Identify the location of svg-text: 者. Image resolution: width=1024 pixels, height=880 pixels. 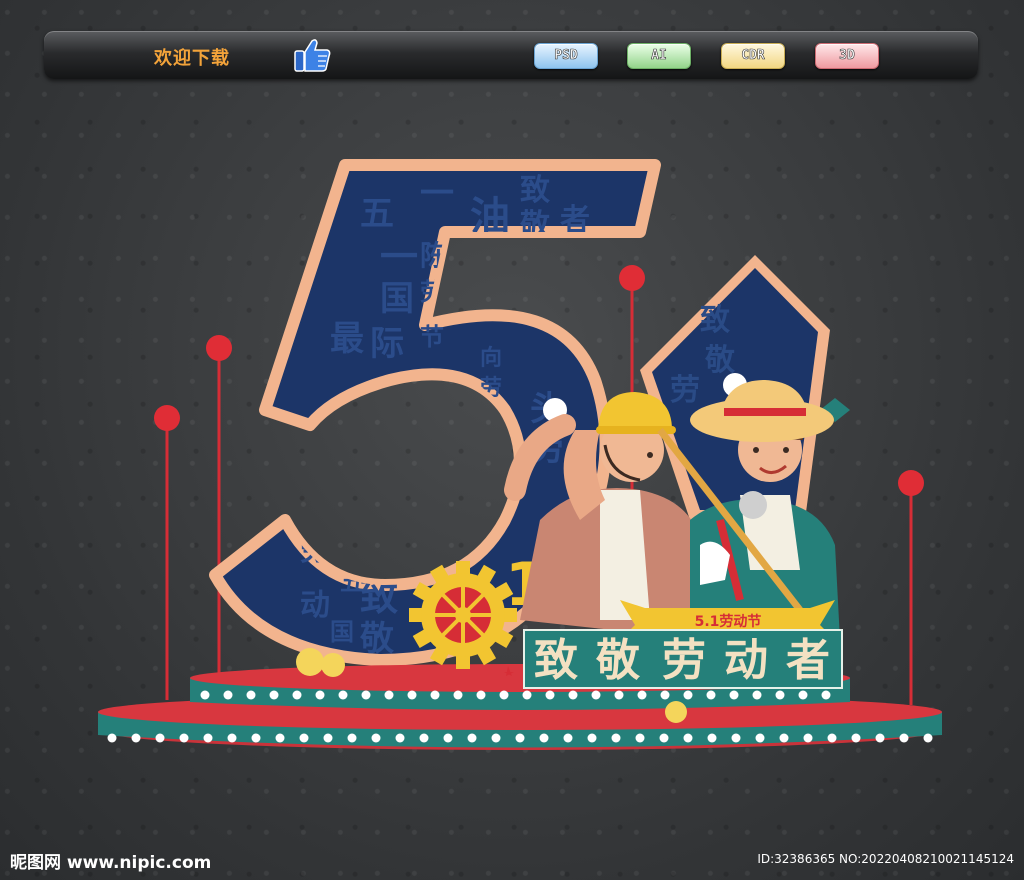
(808, 660).